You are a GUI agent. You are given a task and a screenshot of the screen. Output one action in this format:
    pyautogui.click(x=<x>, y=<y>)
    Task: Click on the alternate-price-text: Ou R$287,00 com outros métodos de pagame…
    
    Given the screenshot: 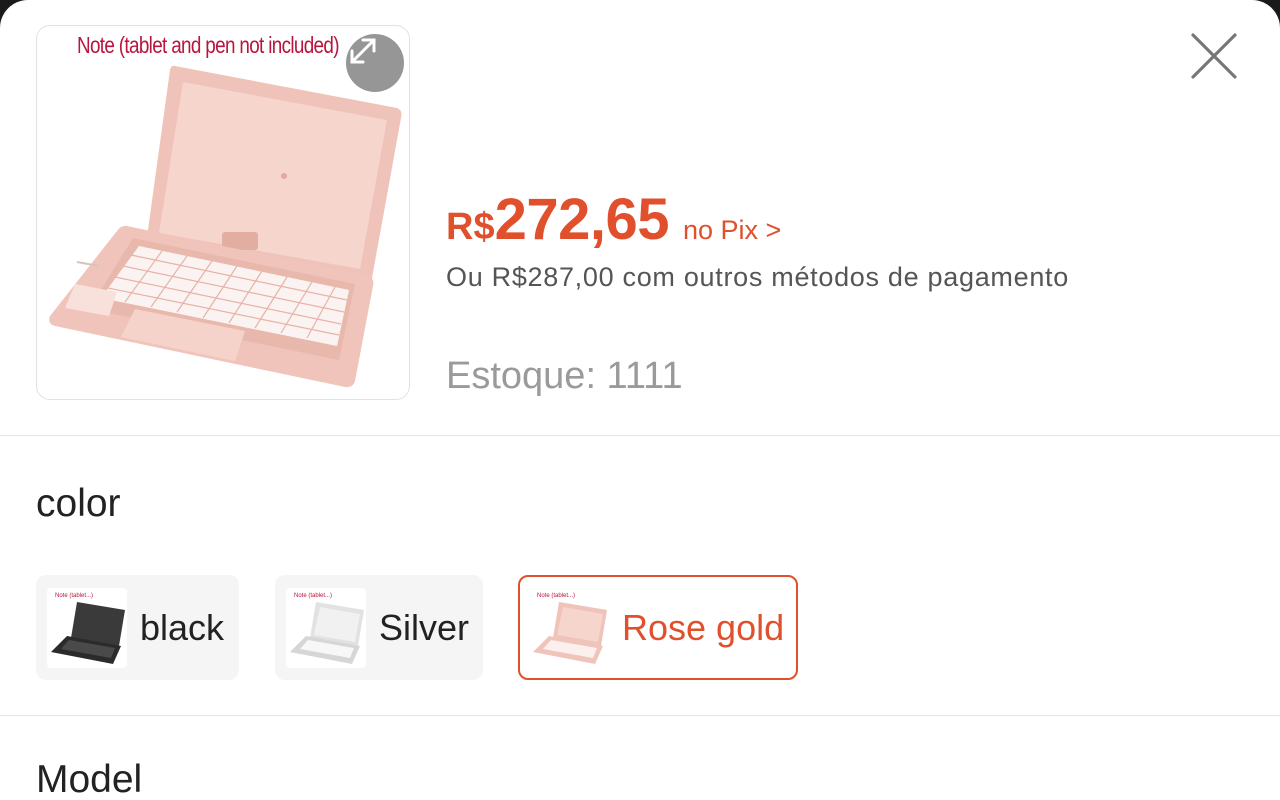 What is the action you would take?
    pyautogui.click(x=757, y=277)
    